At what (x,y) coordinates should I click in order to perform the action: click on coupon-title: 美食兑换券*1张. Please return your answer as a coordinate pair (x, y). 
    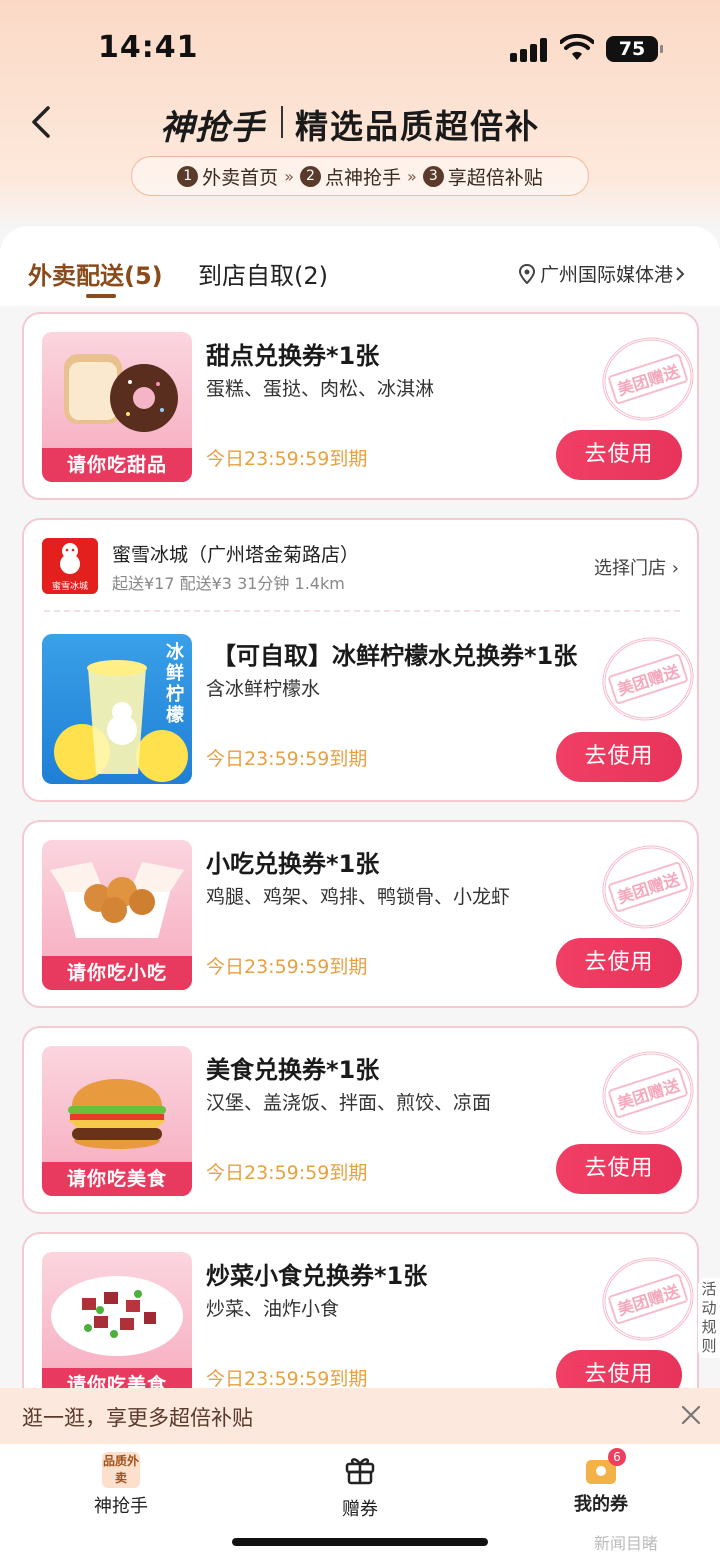
    Looking at the image, I should click on (293, 1070).